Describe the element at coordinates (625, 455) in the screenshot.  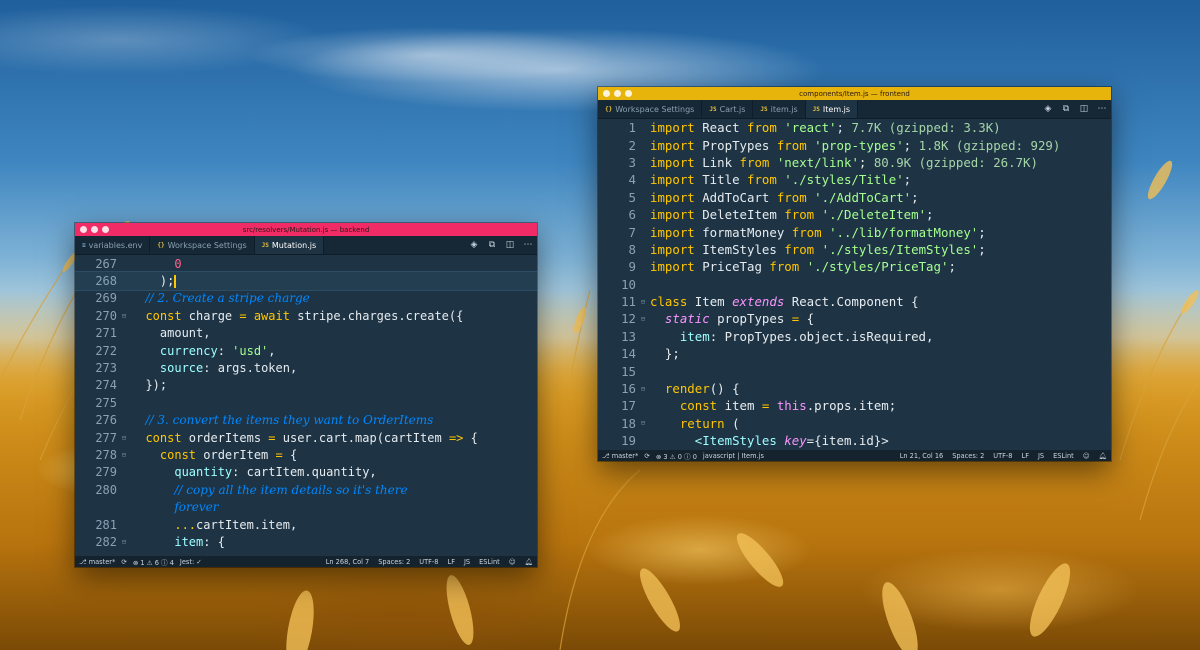
I see `branch-name: master*` at that location.